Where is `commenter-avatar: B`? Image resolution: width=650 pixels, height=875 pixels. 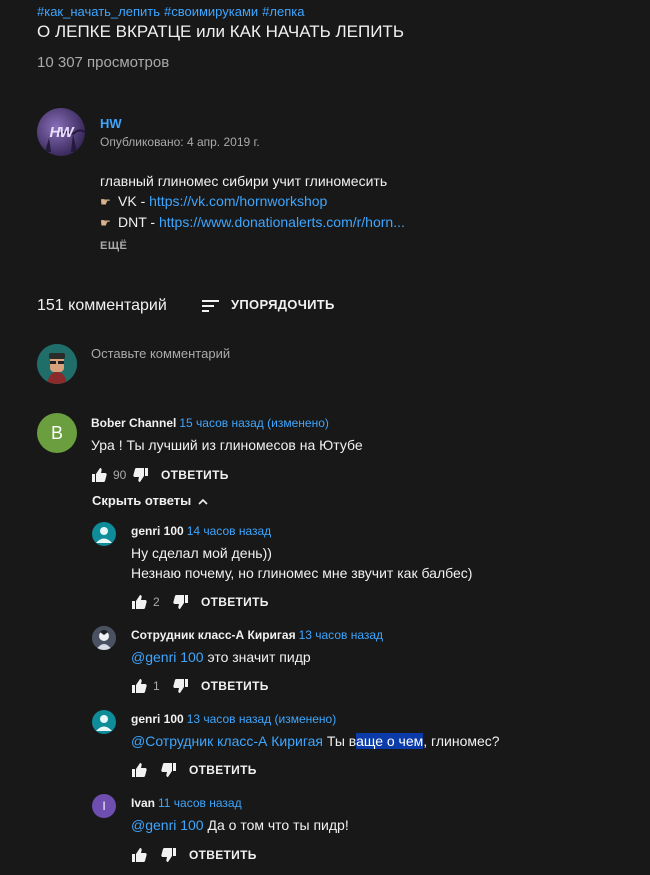 commenter-avatar: B is located at coordinates (57, 433).